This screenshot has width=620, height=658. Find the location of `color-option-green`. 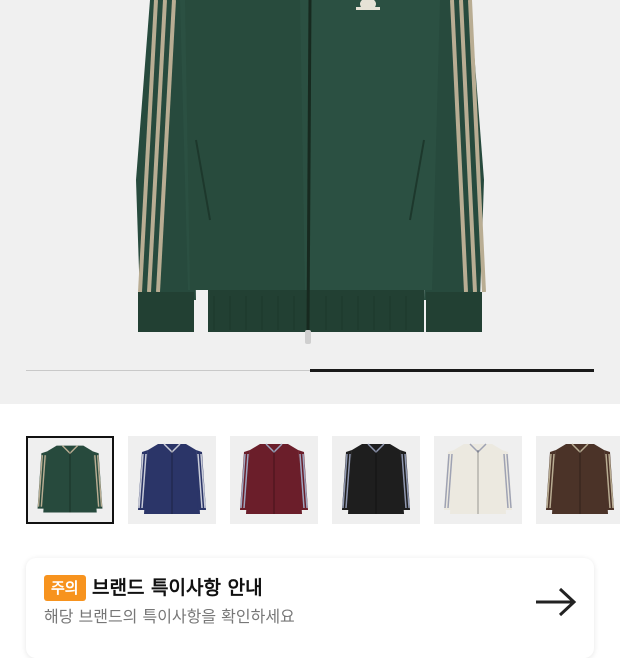

color-option-green is located at coordinates (70, 480).